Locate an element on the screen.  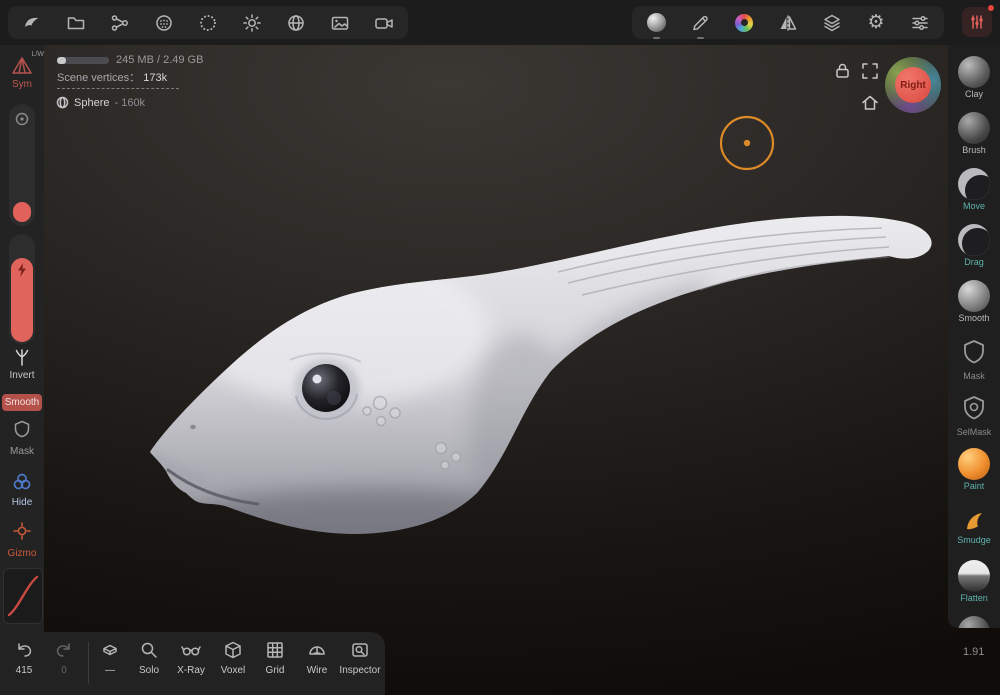
eye-reflection is located at coordinates (334, 398).